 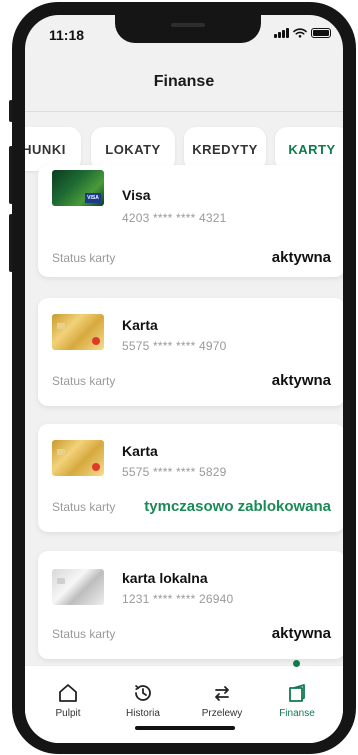 I want to click on nav-historia: Historia, so click(x=143, y=696).